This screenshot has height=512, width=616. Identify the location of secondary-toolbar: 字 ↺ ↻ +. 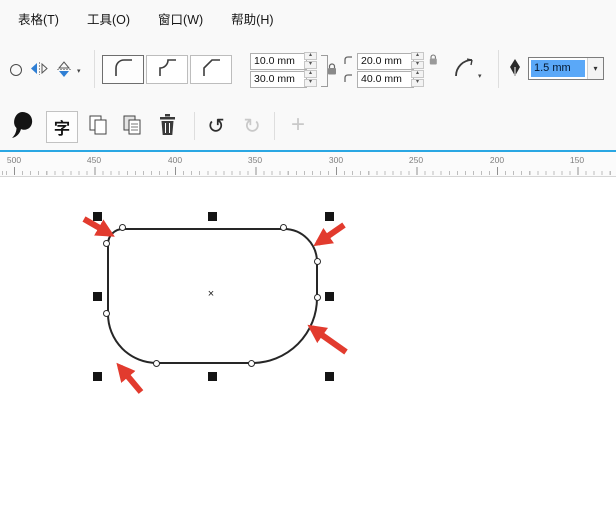
(308, 126).